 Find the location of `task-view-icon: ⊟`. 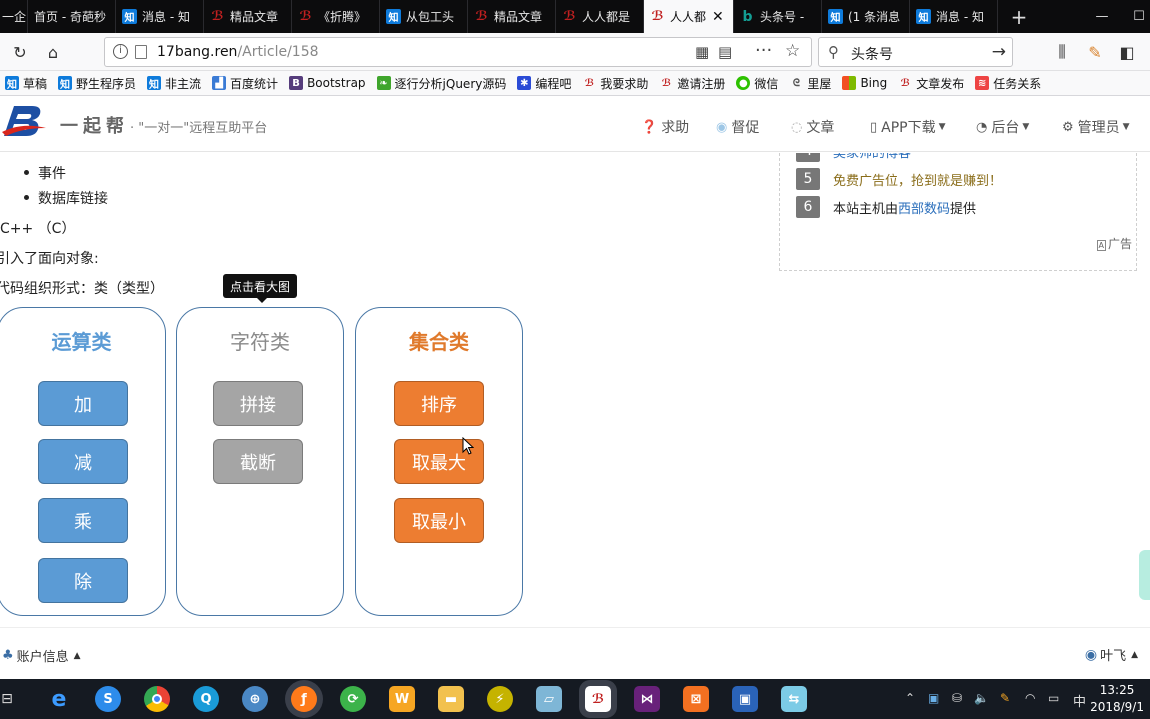

task-view-icon: ⊟ is located at coordinates (10, 699).